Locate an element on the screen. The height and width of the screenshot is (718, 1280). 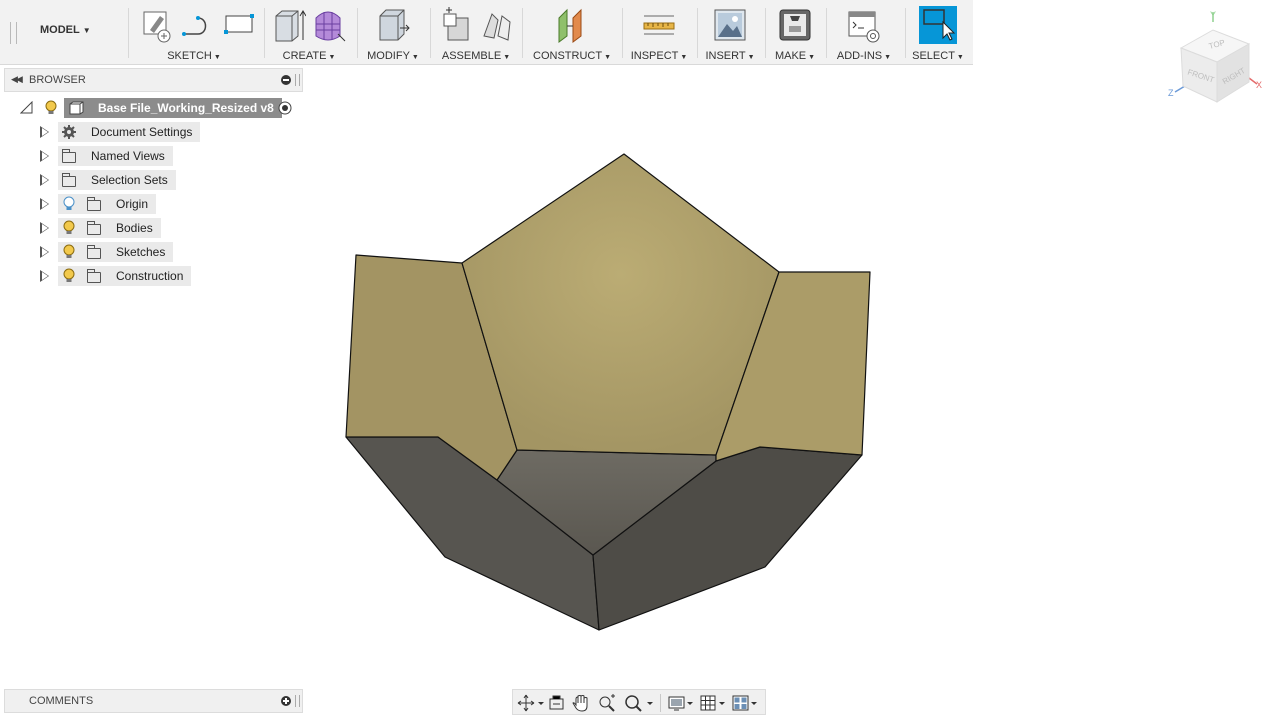
browser-item-sketches: Sketches is located at coordinates (150, 252).